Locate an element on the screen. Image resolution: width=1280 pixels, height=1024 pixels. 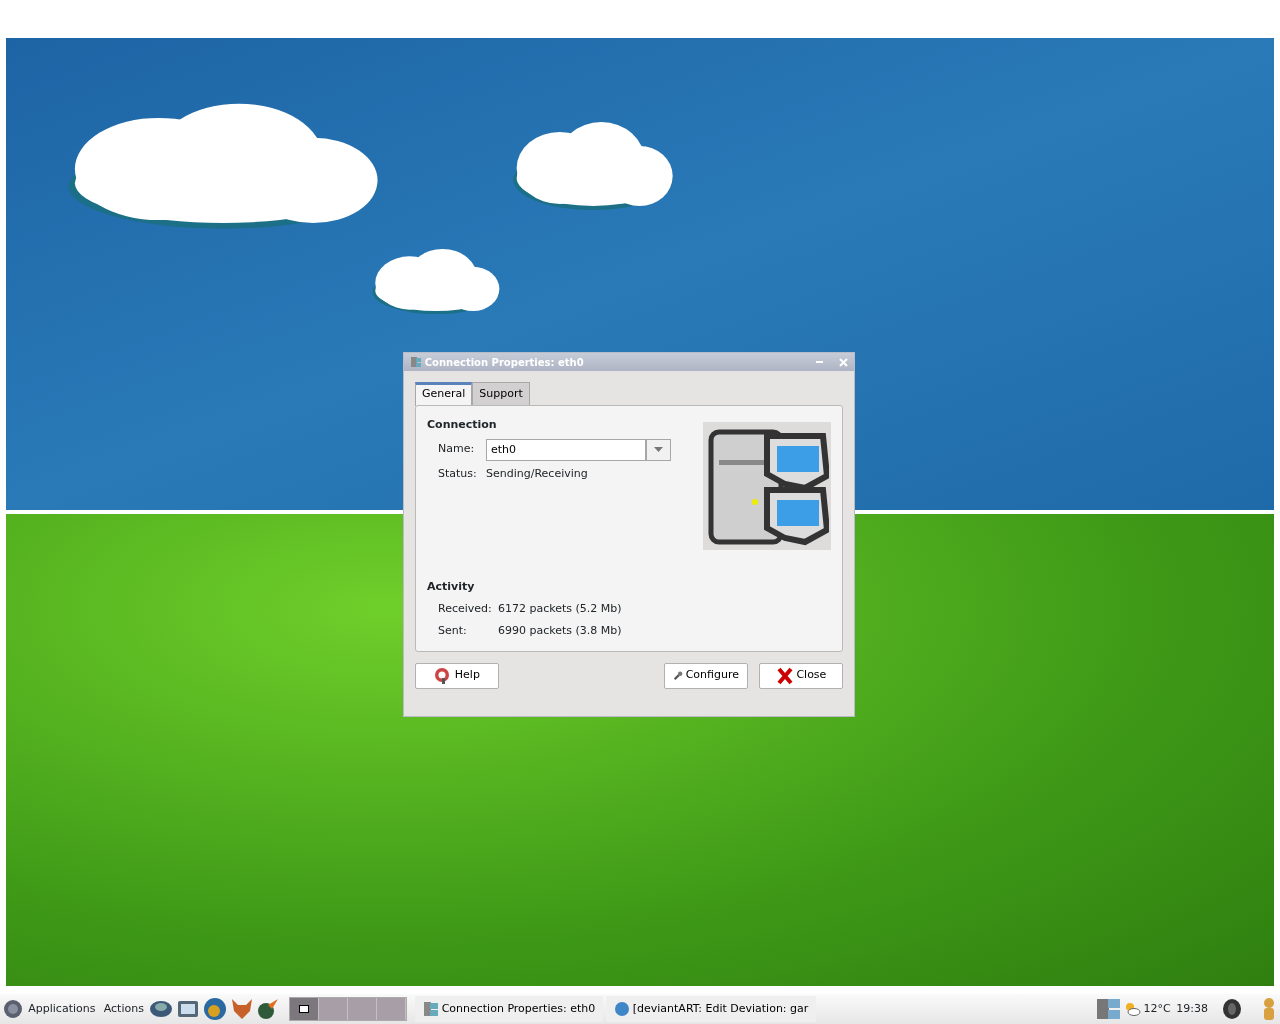
weather-temperature: 12°C is located at coordinates (1157, 1008).